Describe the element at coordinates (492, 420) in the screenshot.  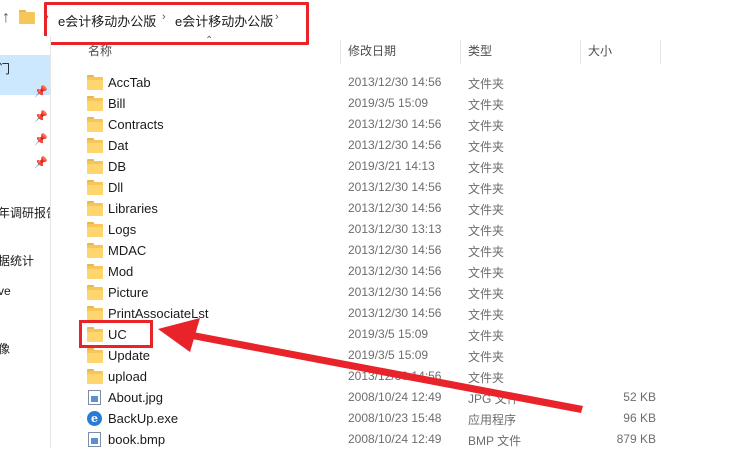
I see `file-type: 应用程序` at that location.